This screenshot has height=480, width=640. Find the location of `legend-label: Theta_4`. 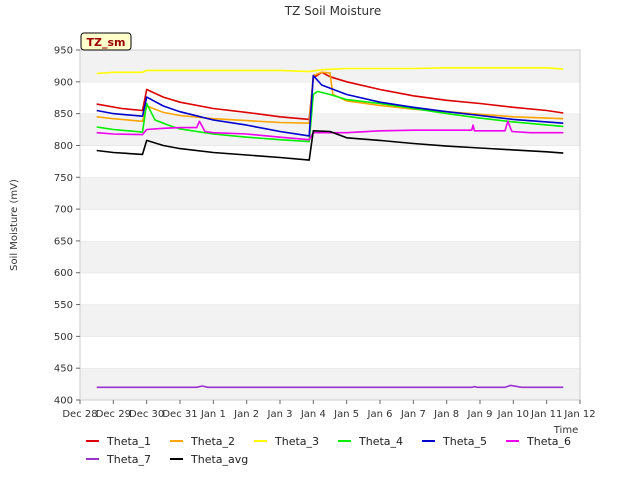

legend-label: Theta_4 is located at coordinates (381, 441).